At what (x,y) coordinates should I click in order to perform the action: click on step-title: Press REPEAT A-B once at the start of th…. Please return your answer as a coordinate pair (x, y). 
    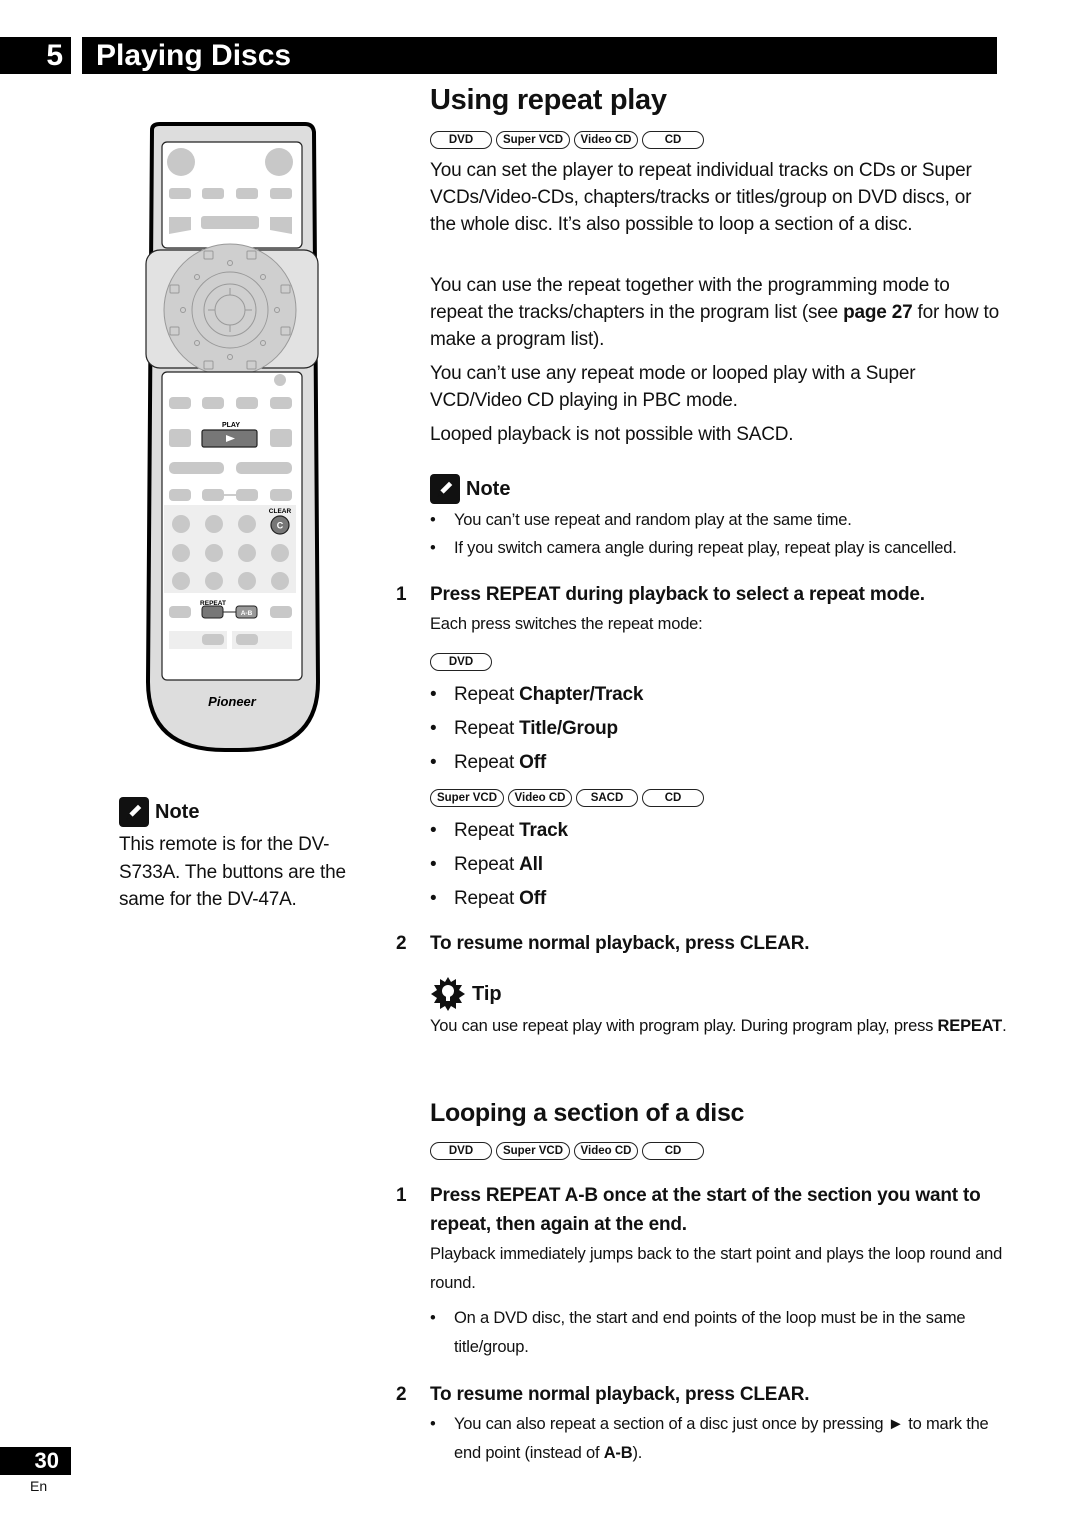
    Looking at the image, I should click on (705, 1210).